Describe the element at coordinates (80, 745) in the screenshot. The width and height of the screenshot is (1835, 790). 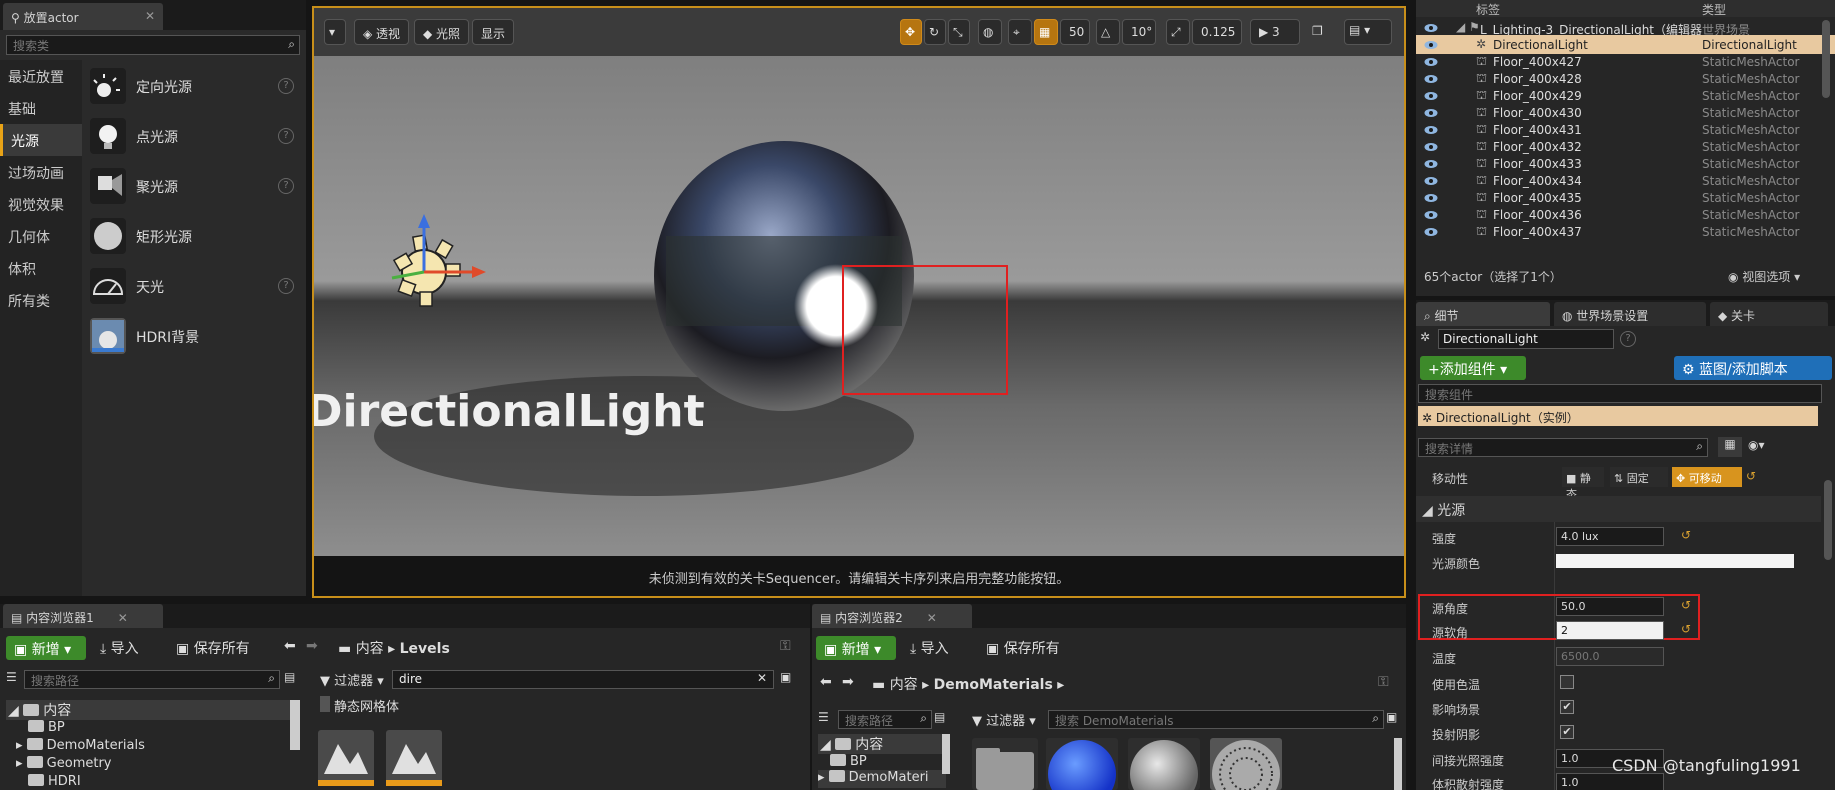
I see `tree-item-demomaterials: ▸ DemoMaterials` at that location.